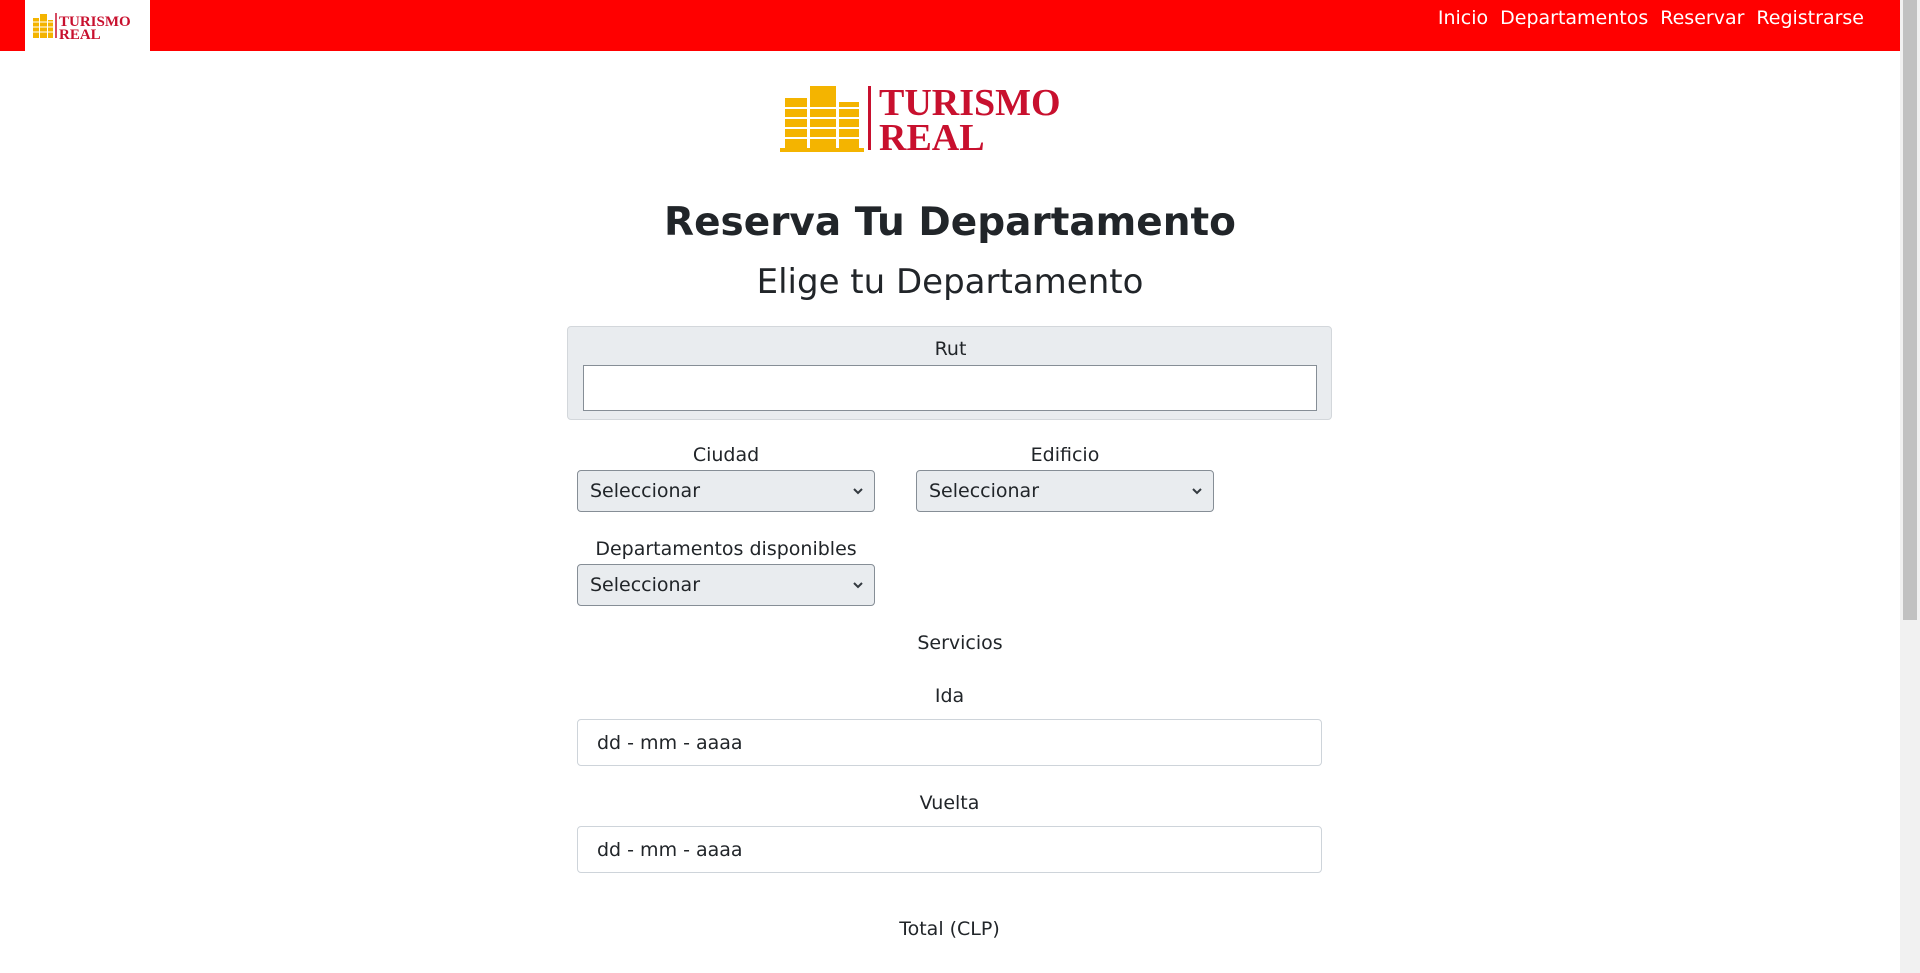 This screenshot has width=1920, height=973. I want to click on edificio-select: Seleccionar, so click(1065, 491).